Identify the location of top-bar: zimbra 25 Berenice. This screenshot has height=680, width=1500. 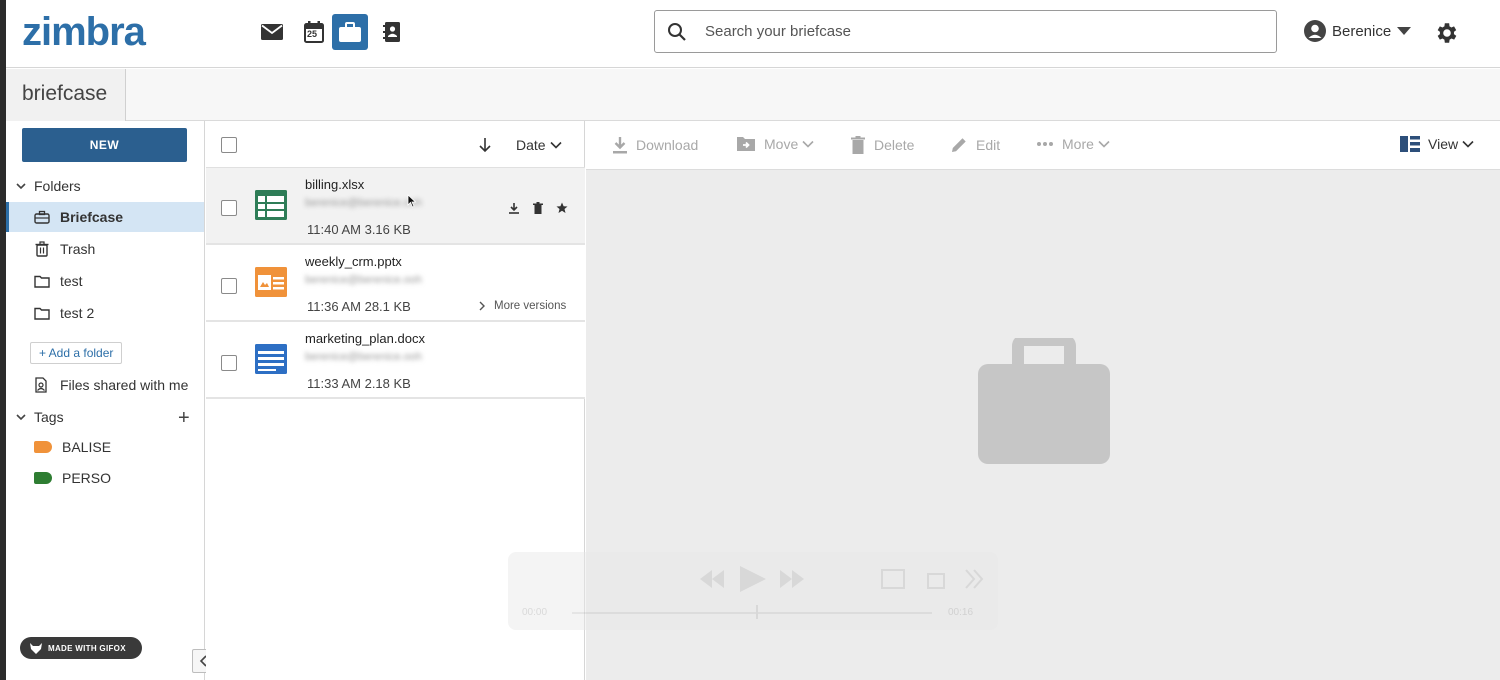
(753, 34).